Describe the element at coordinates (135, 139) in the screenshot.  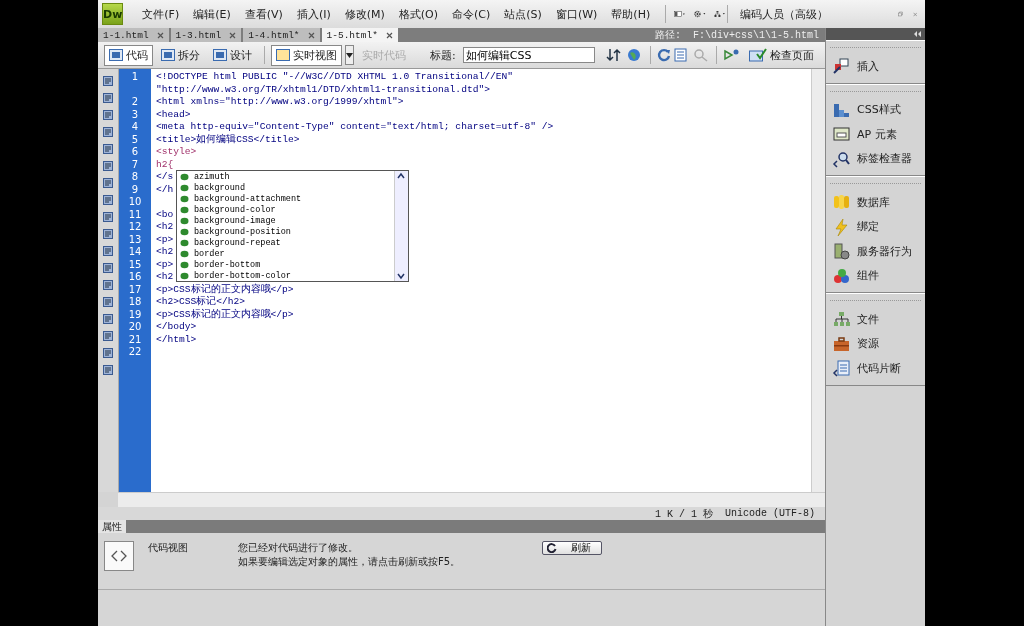
I see `line-number: 5` at that location.